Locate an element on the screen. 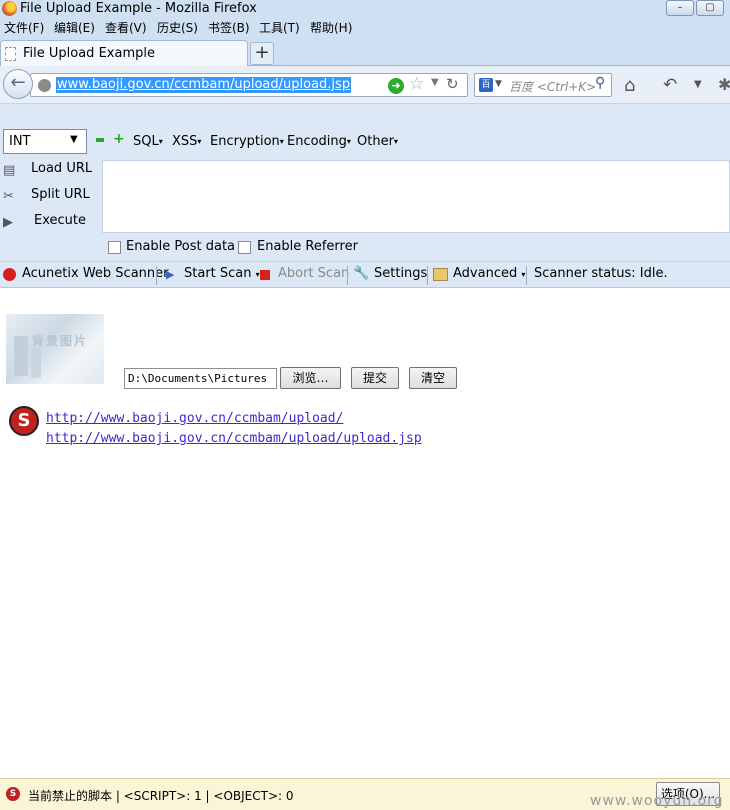 The image size is (730, 810). menu-file: 文件(F) is located at coordinates (24, 28).